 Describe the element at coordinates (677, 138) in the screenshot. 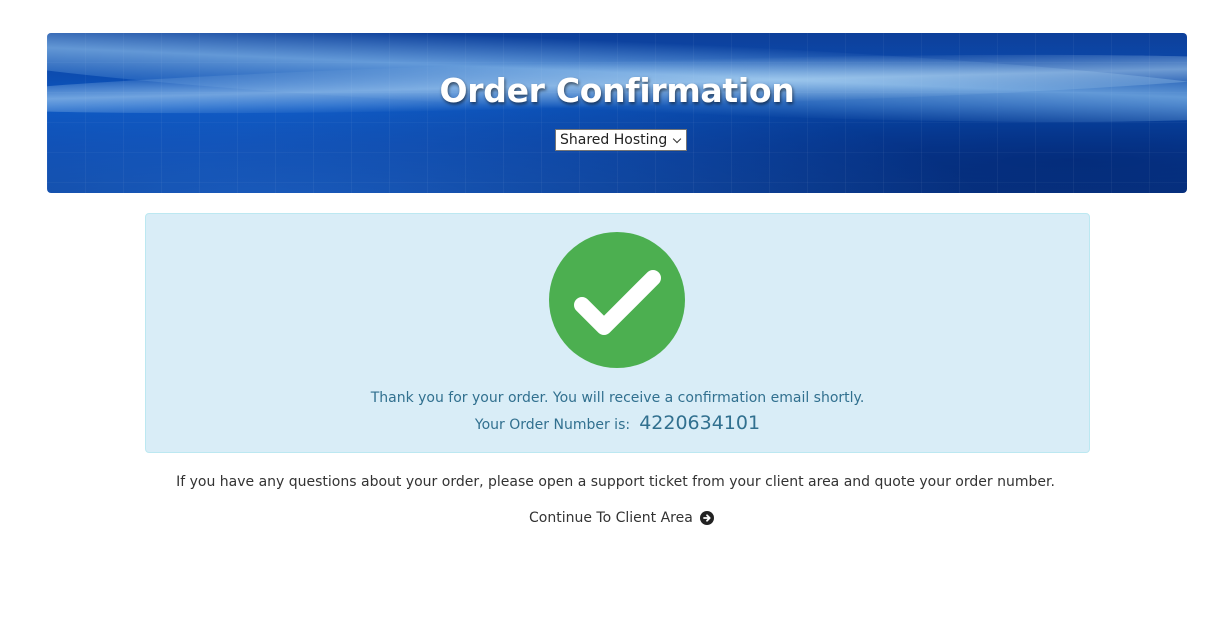

I see `chevron-down-icon` at that location.